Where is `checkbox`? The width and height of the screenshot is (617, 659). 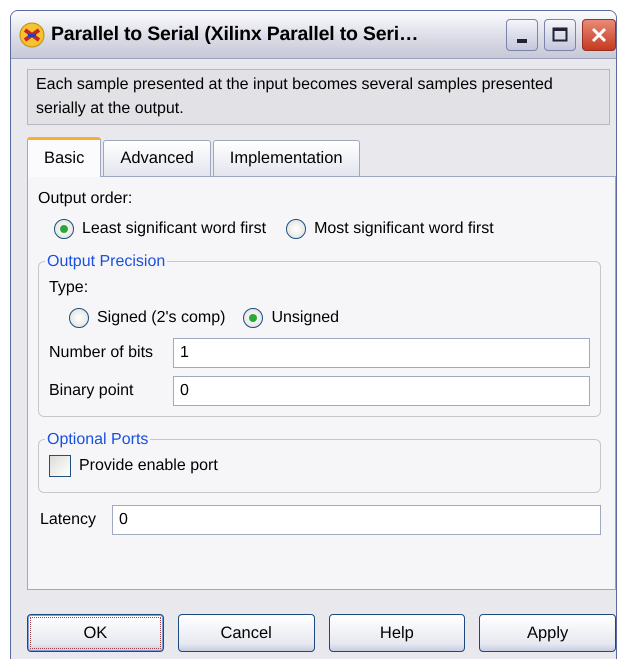 checkbox is located at coordinates (60, 466).